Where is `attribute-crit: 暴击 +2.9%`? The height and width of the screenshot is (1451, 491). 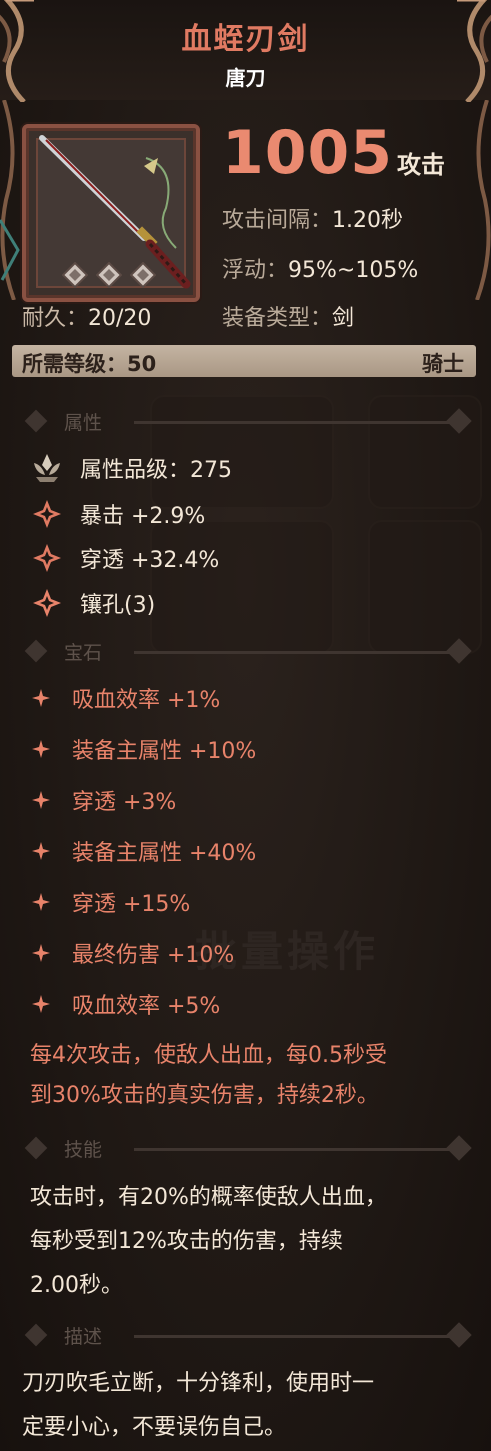 attribute-crit: 暴击 +2.9% is located at coordinates (143, 516).